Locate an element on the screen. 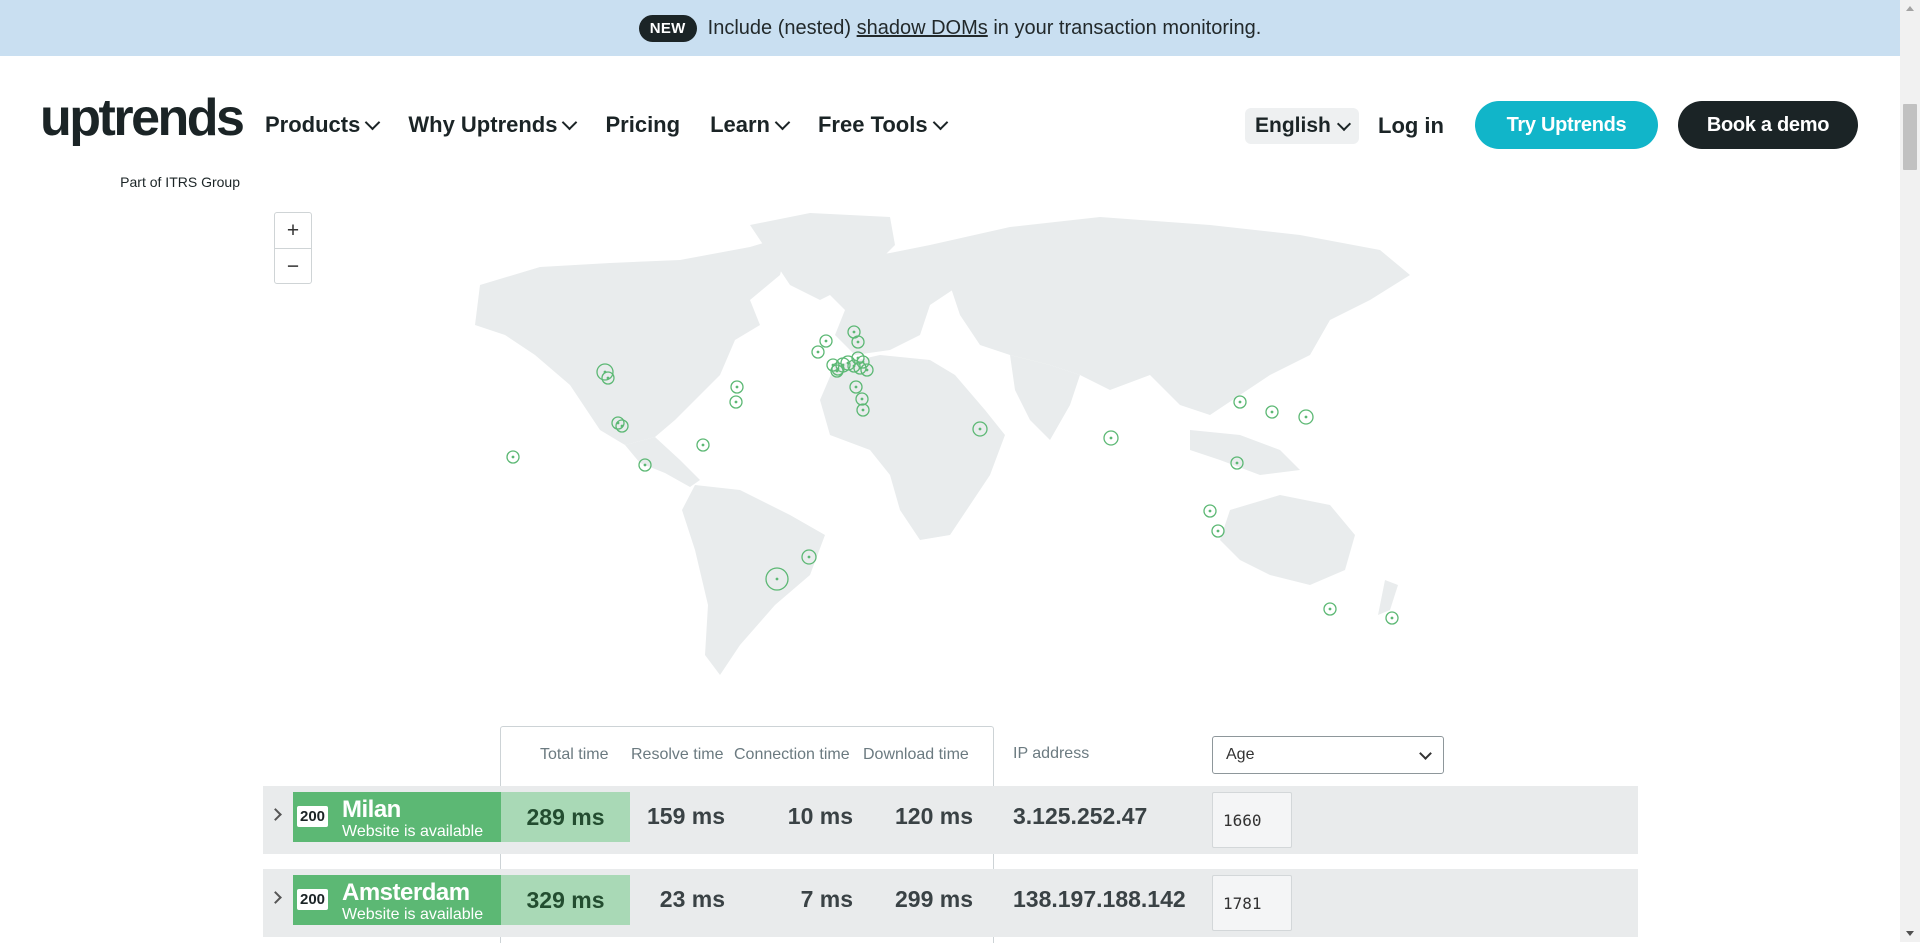 The image size is (1920, 943). sort-select-value: Age is located at coordinates (1240, 754).